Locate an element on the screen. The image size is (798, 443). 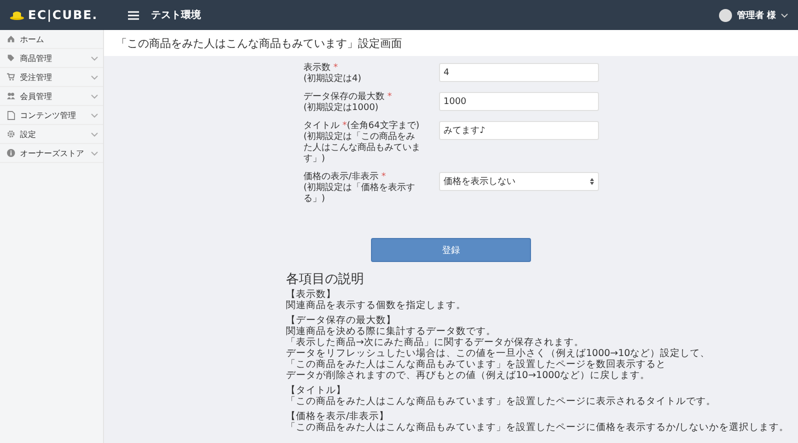
logo-text: EC|CUBE. is located at coordinates (61, 15).